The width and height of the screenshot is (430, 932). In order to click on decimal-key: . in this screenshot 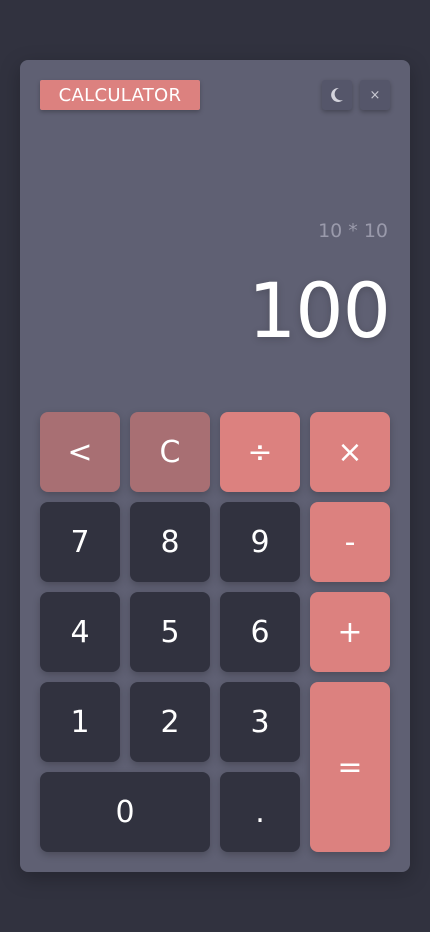, I will do `click(260, 812)`.